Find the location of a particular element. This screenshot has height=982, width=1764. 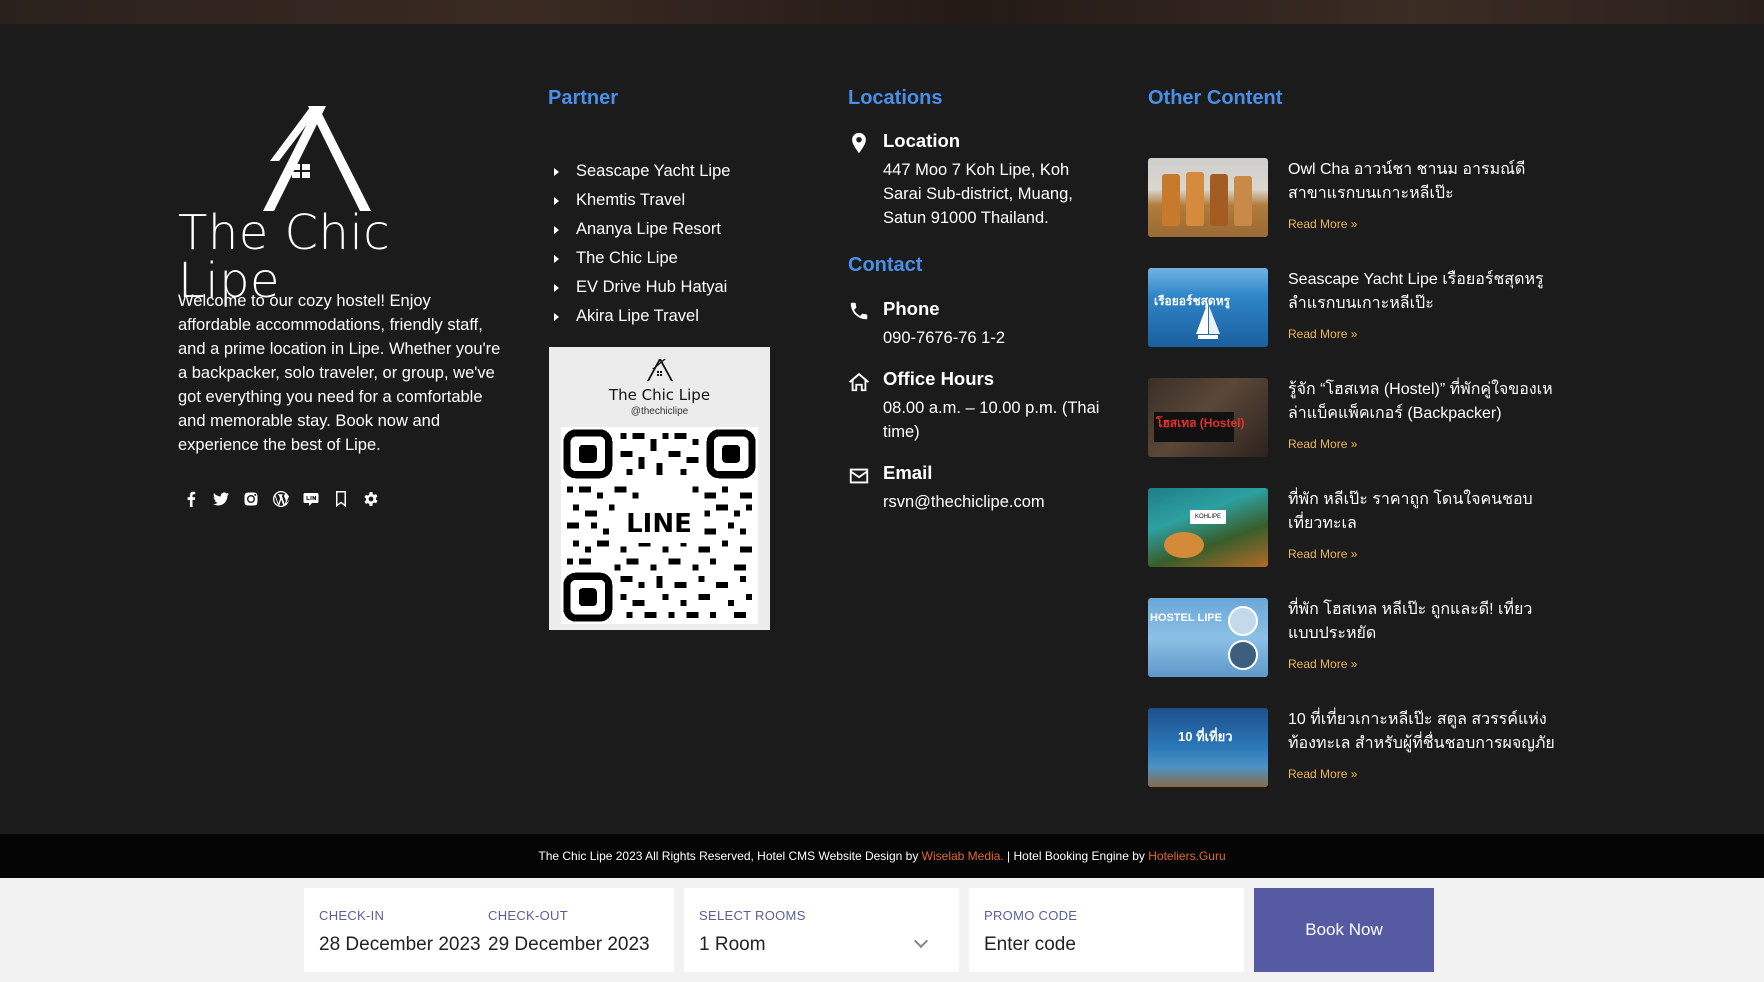

email-value: rsvn@thechiclipe.com is located at coordinates (995, 502).